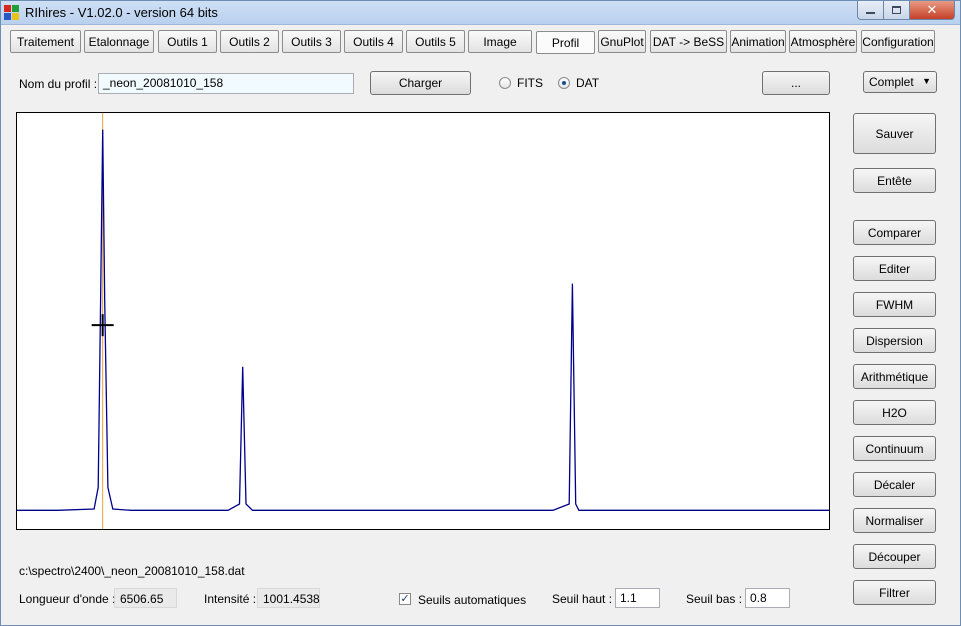 The height and width of the screenshot is (626, 961). Describe the element at coordinates (894, 232) in the screenshot. I see `compare-button: Comparer` at that location.